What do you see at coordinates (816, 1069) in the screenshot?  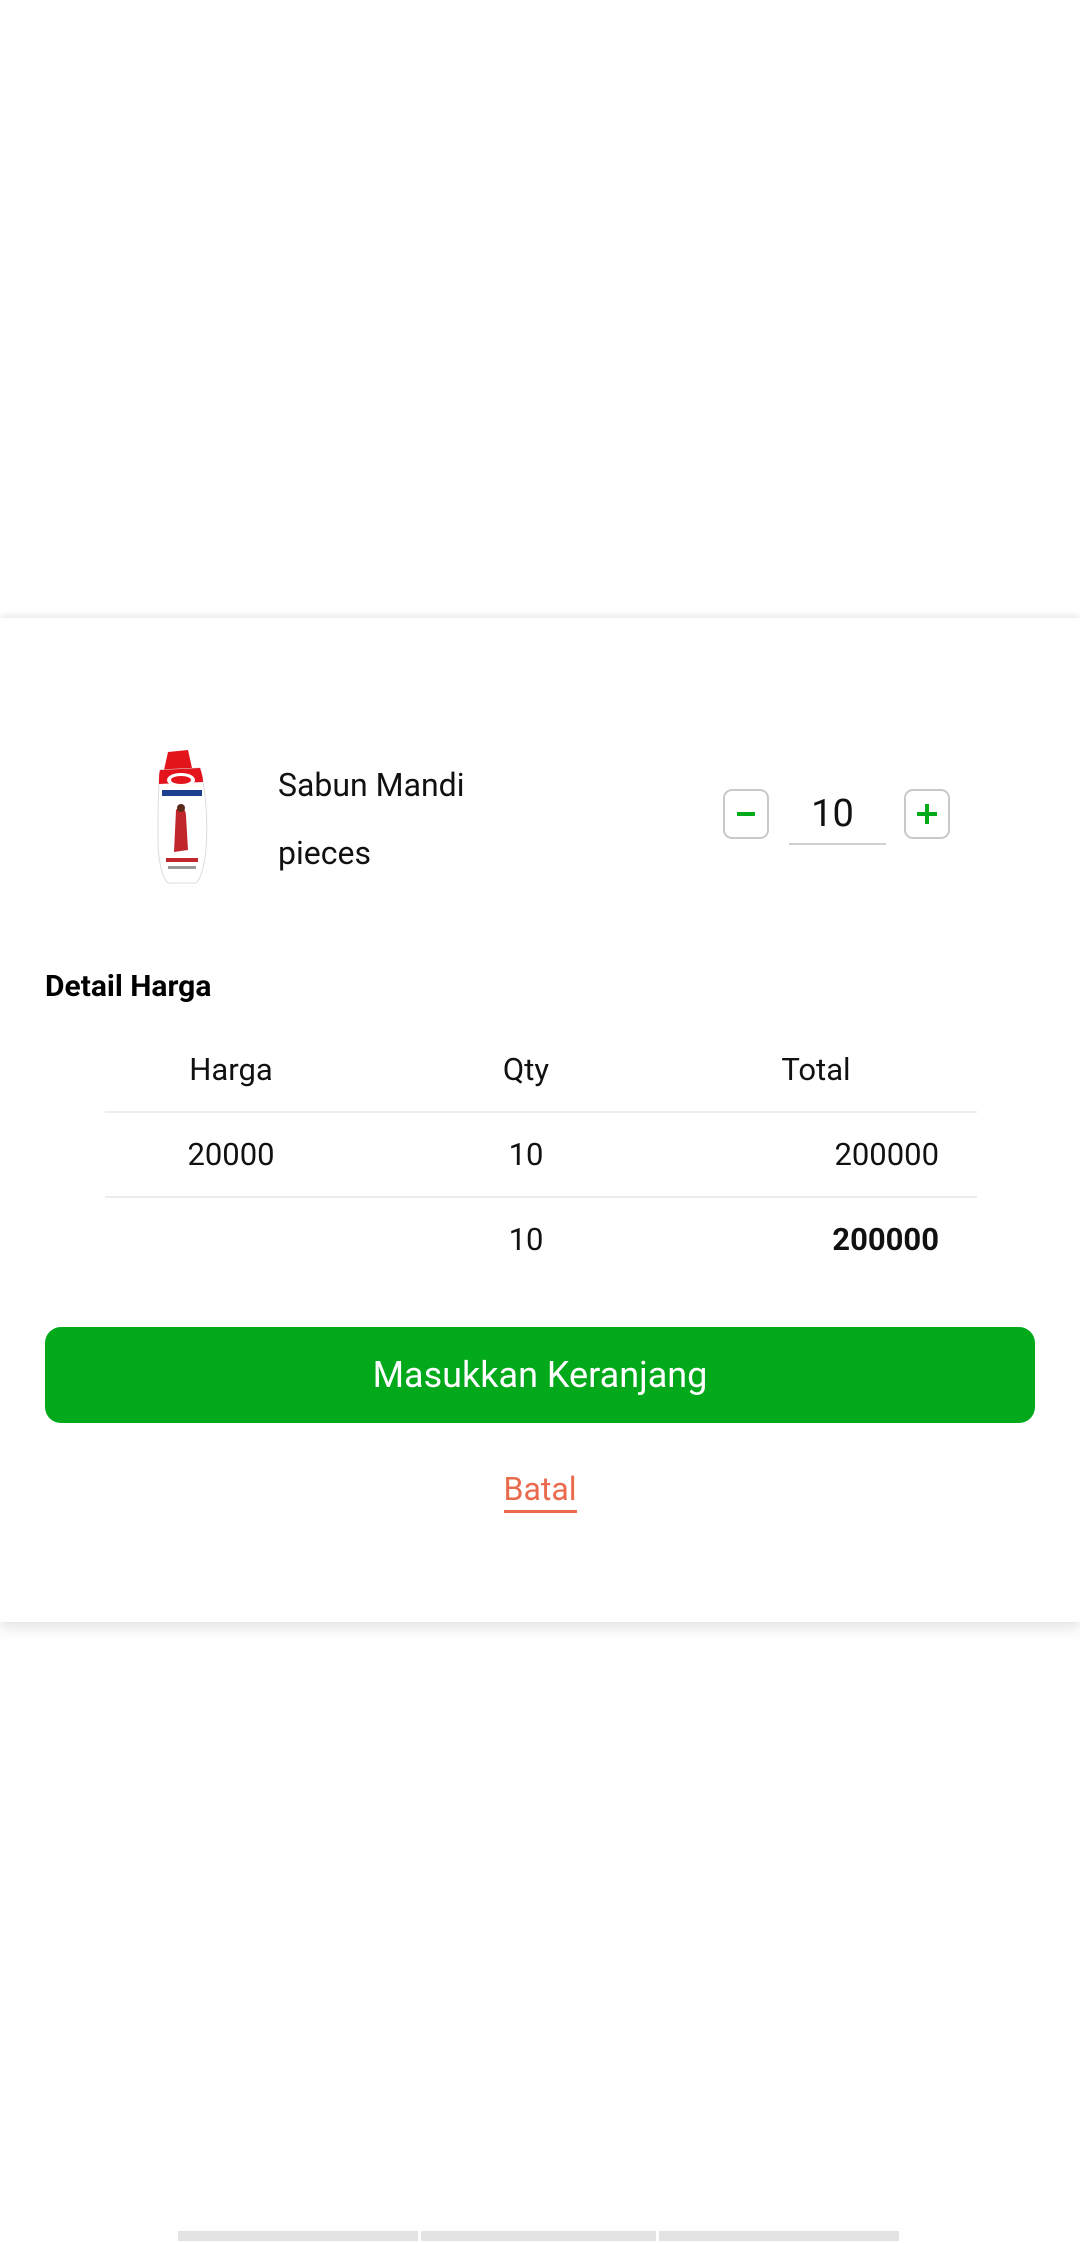 I see `header-total: Total` at bounding box center [816, 1069].